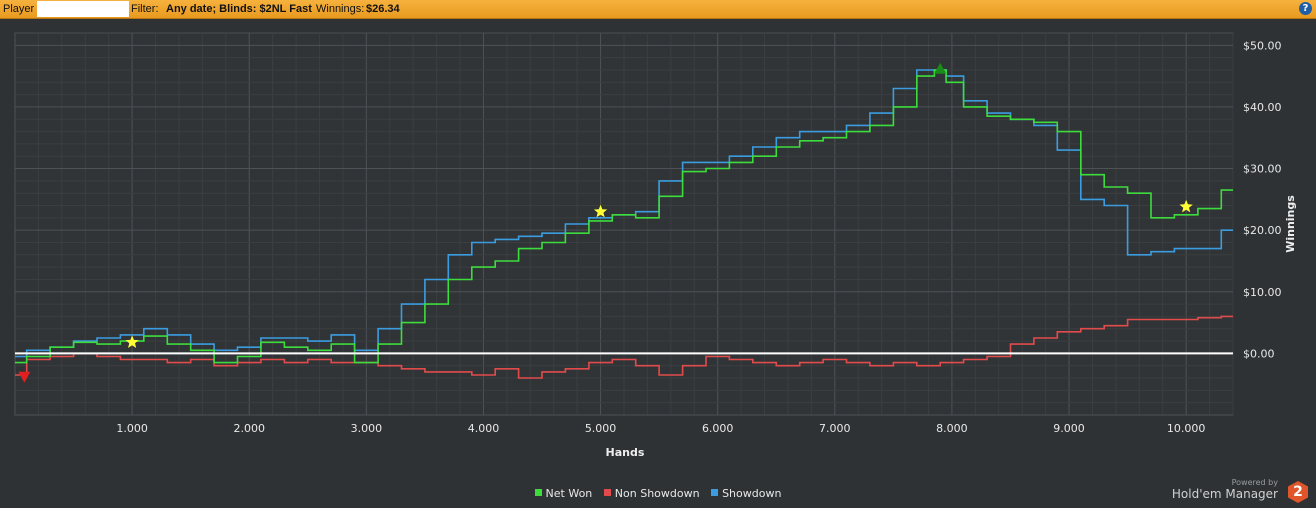 Image resolution: width=1316 pixels, height=508 pixels. I want to click on y-tick-label: $30.00, so click(1262, 169).